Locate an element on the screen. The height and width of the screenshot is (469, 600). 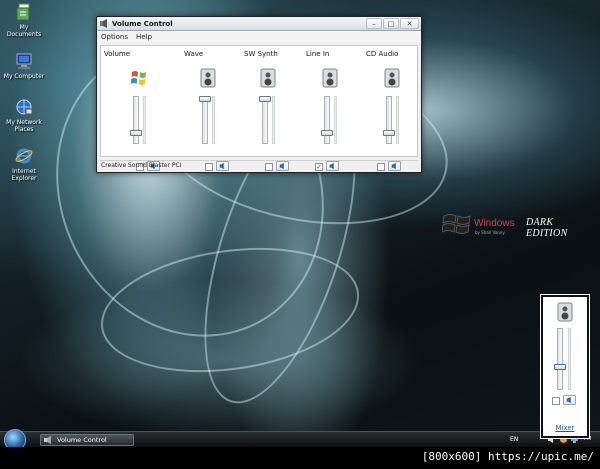
desktop-icon-label: My Computer is located at coordinates (24, 76).